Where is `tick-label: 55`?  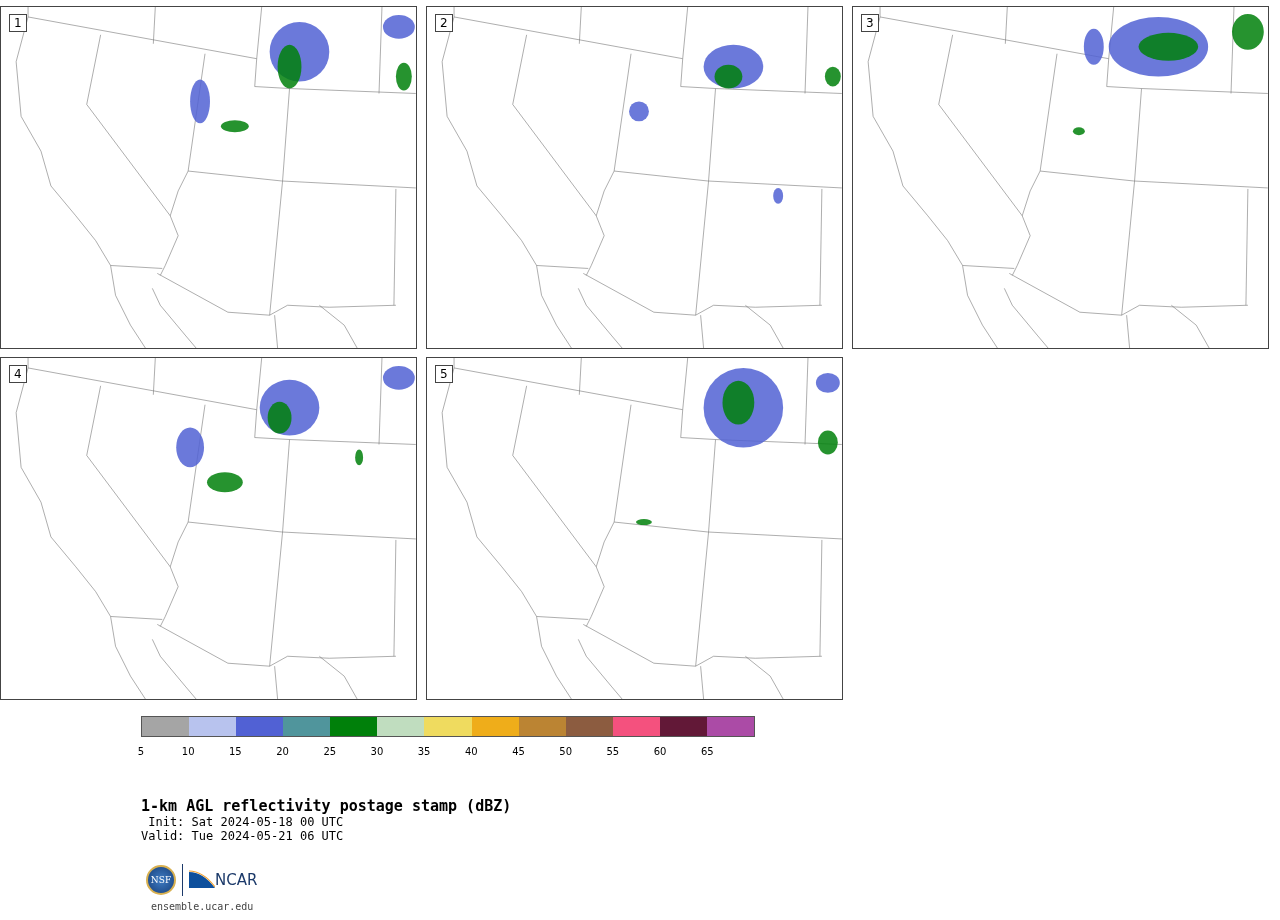 tick-label: 55 is located at coordinates (613, 751).